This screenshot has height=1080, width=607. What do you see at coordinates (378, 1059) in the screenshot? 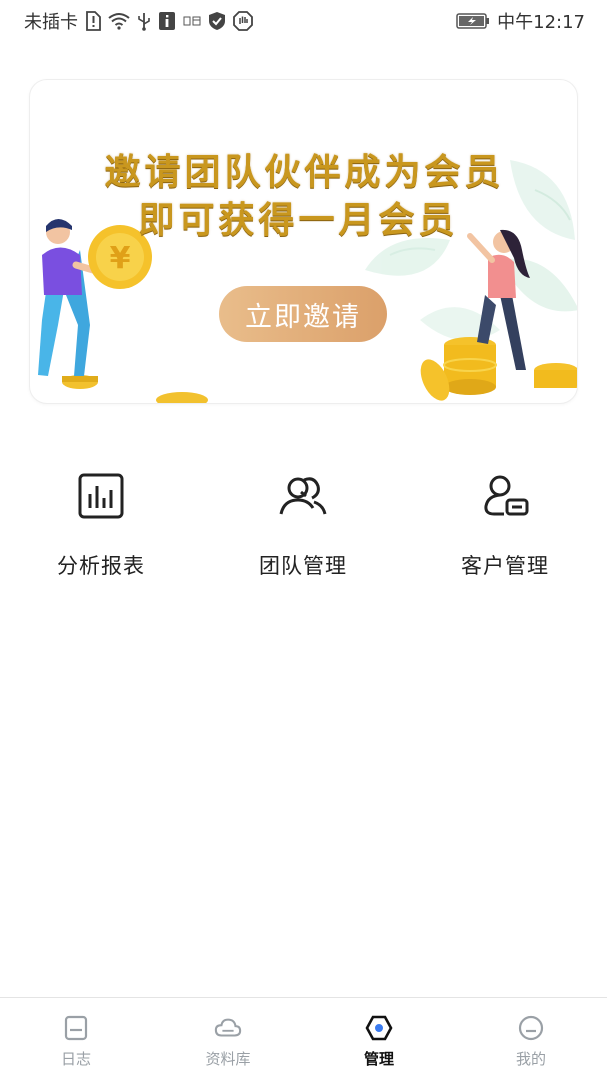
I see `tab-label: 管理` at bounding box center [378, 1059].